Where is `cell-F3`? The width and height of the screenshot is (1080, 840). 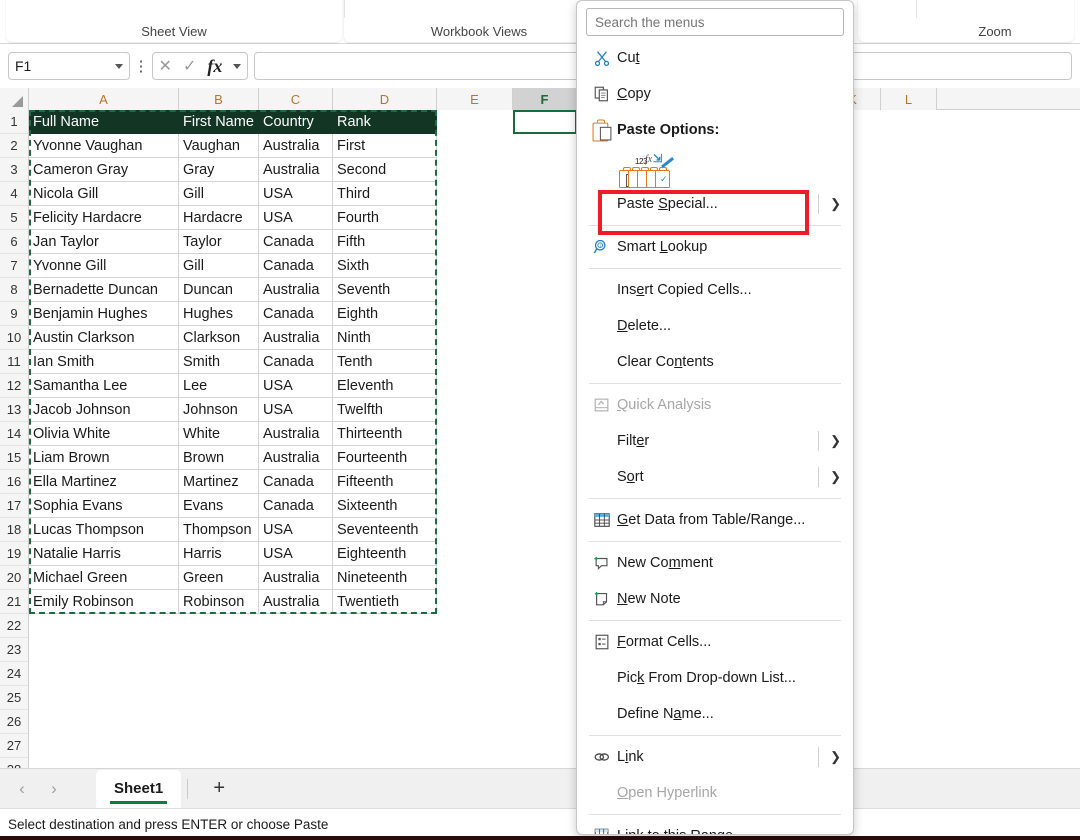 cell-F3 is located at coordinates (545, 170).